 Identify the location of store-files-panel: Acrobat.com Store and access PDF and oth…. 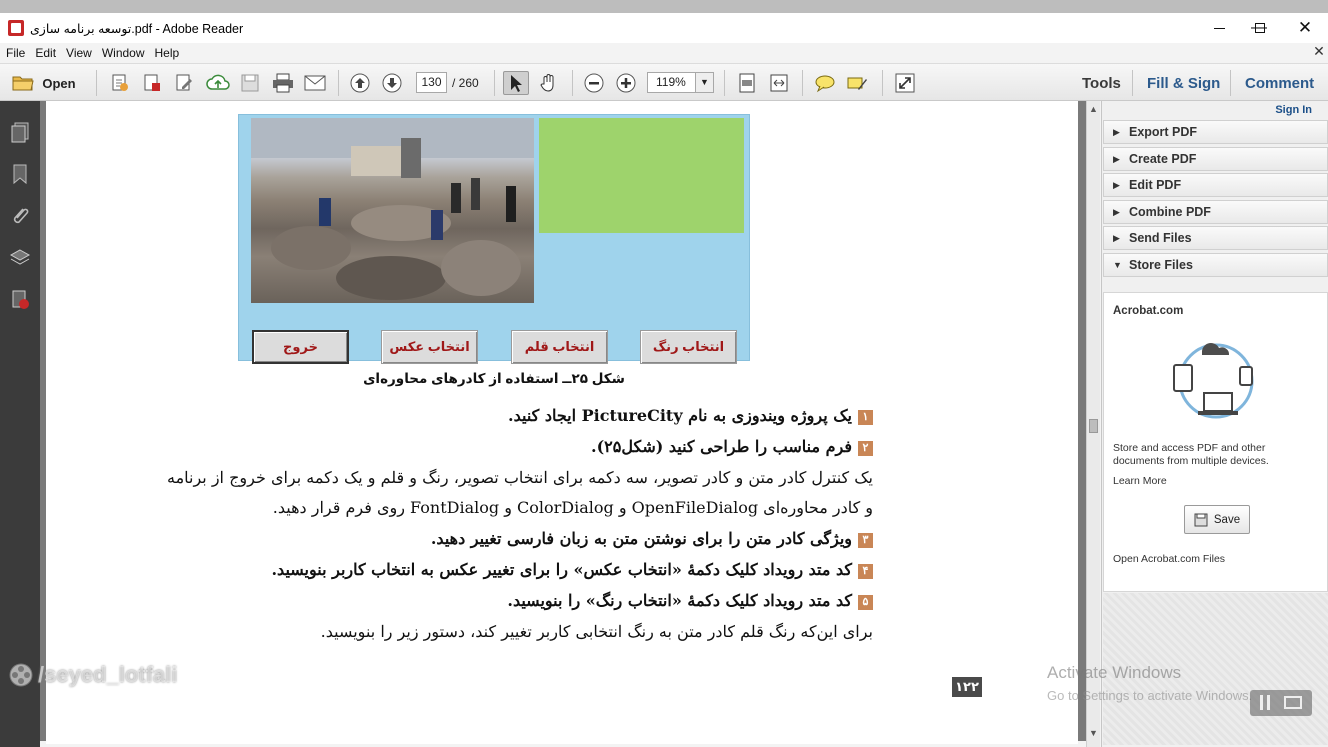
(1215, 442).